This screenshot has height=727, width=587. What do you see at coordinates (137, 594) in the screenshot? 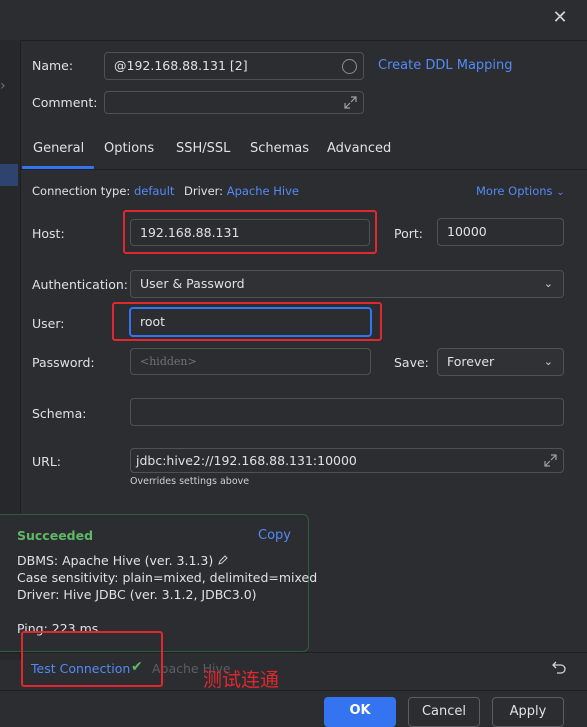
I see `driver-info-line: Driver: Hive JDBC (ver. 3.1.2, JDBC3.0)` at bounding box center [137, 594].